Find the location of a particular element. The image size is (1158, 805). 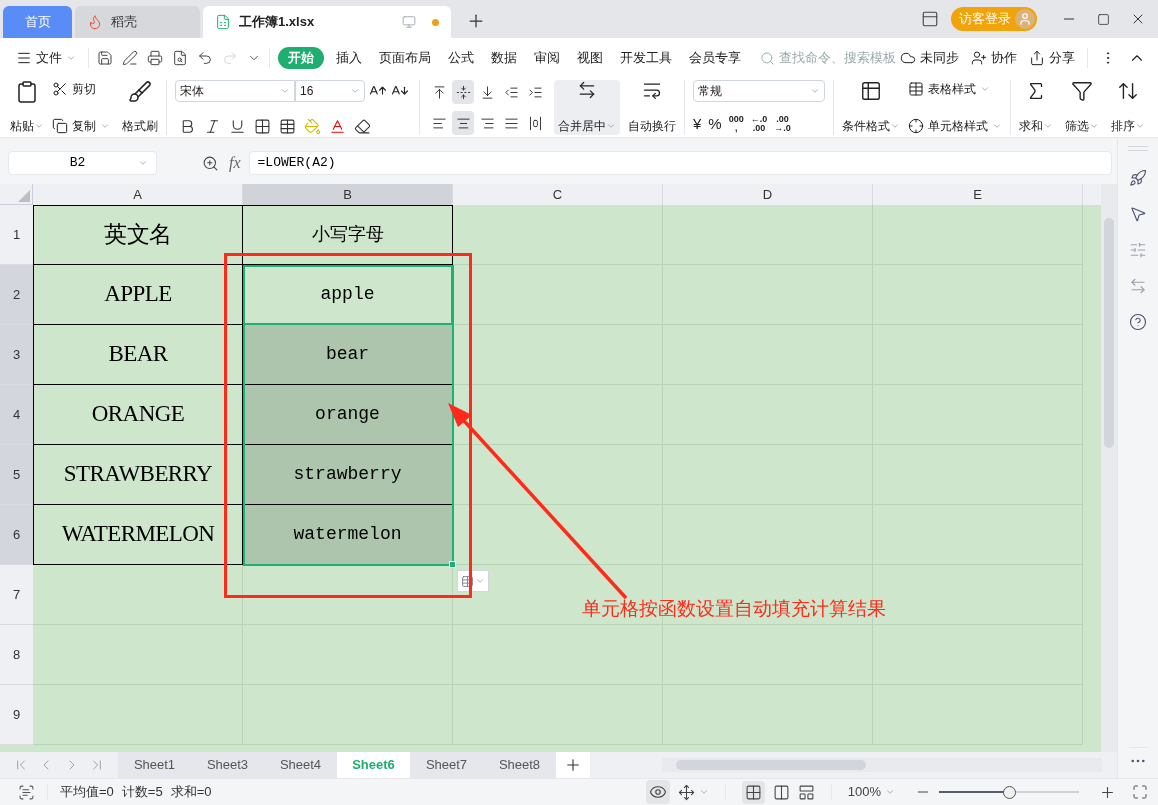

column-header: D is located at coordinates (768, 194).